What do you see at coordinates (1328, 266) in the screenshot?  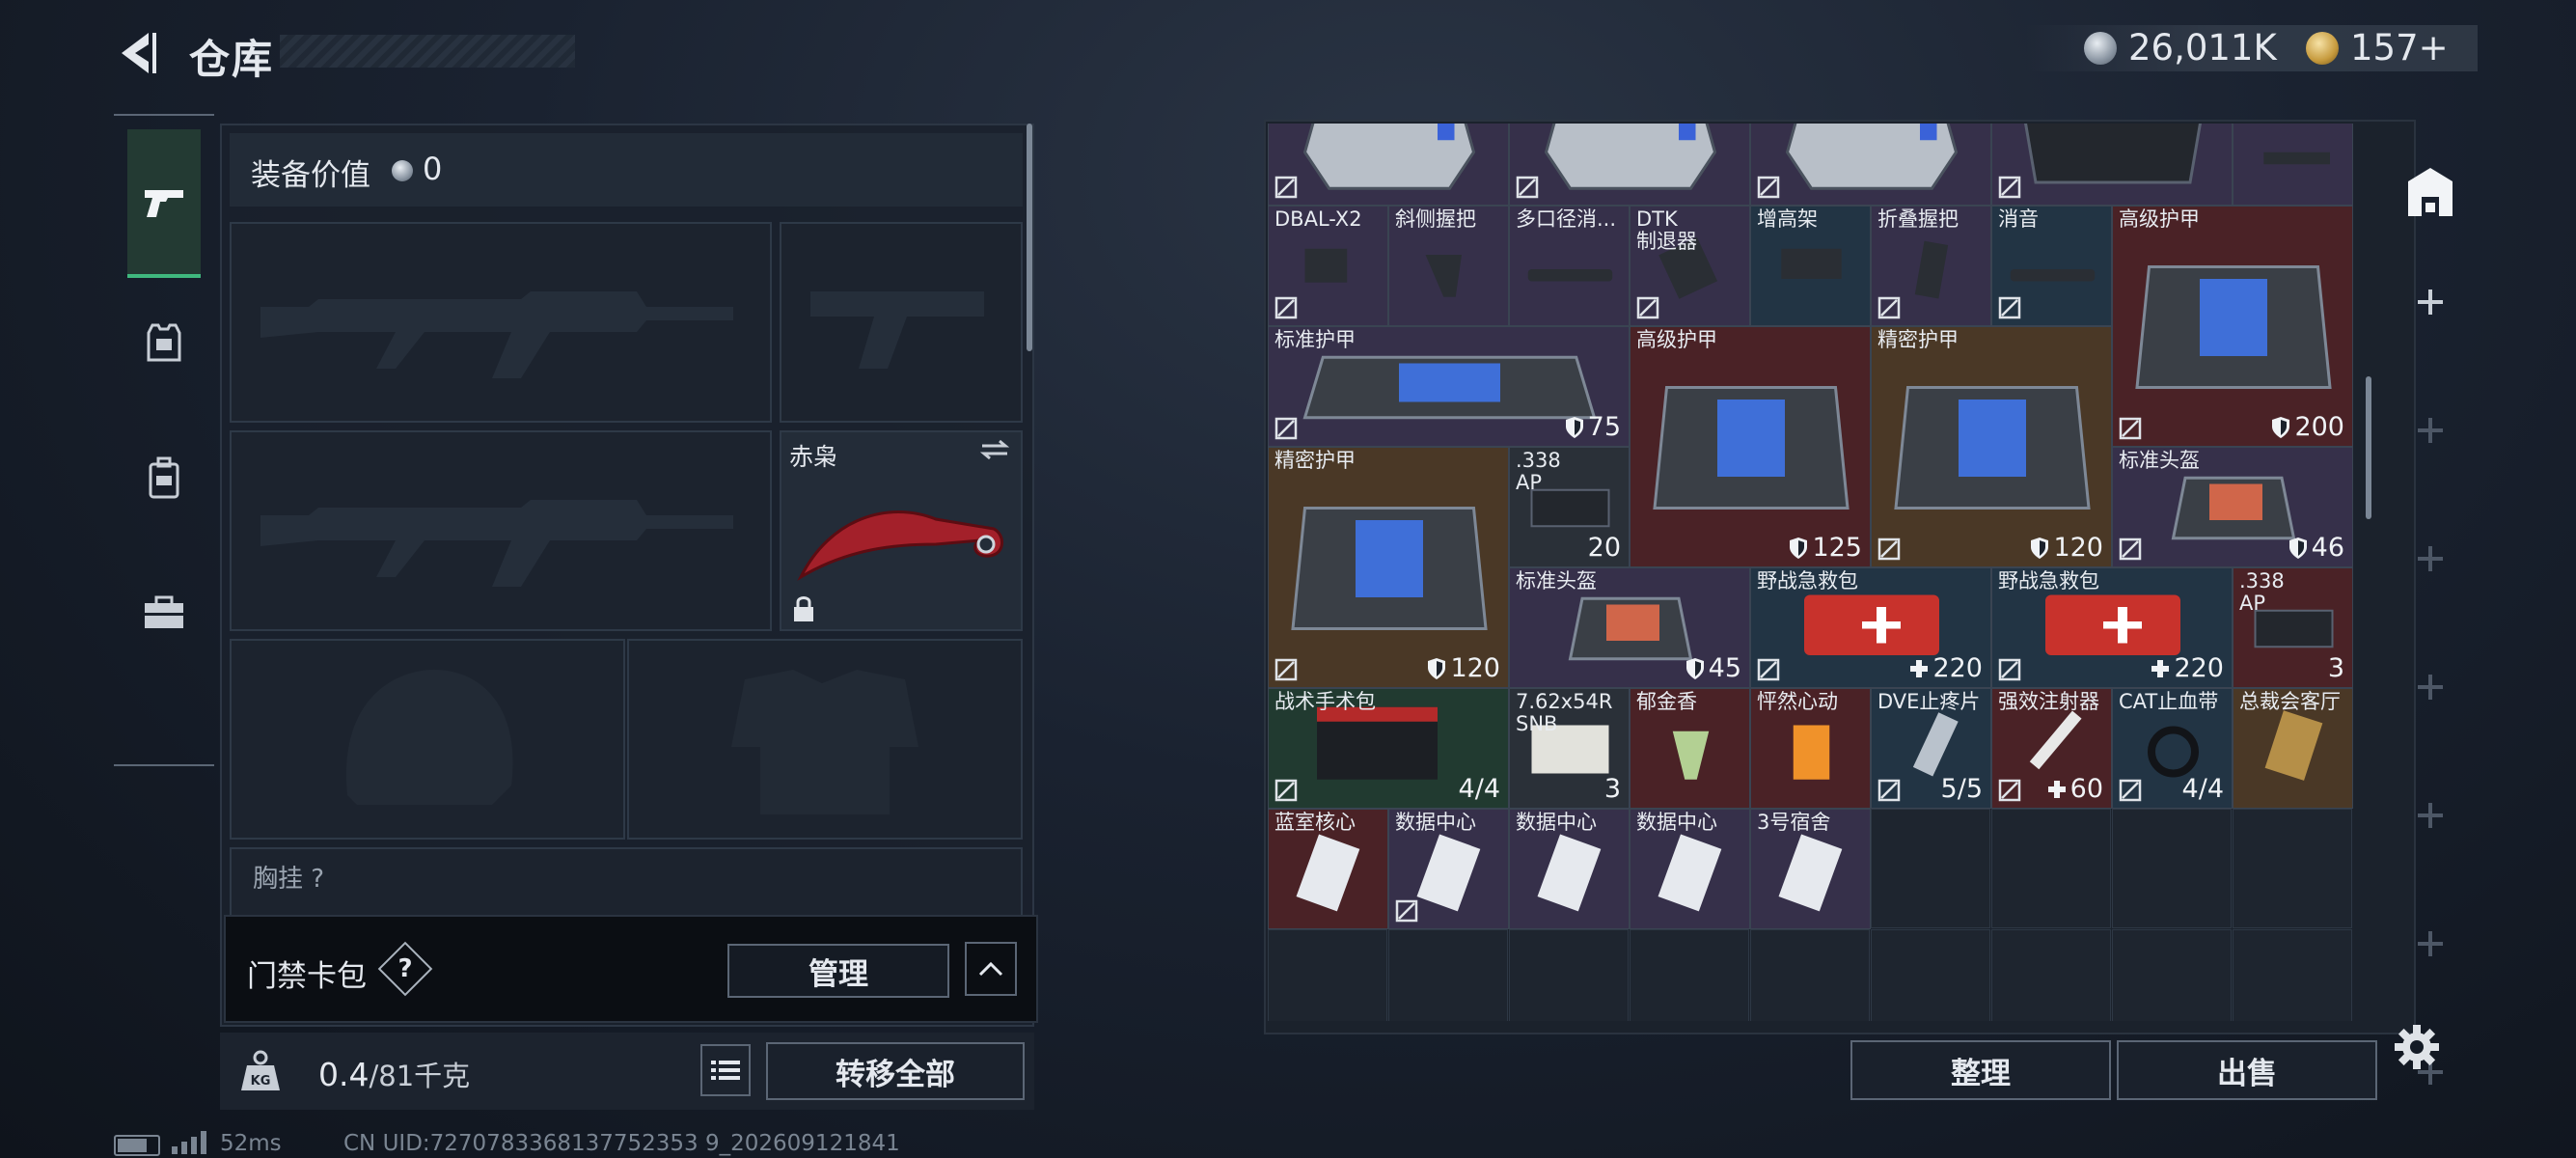 I see `inventory-item: DBAL-X2` at bounding box center [1328, 266].